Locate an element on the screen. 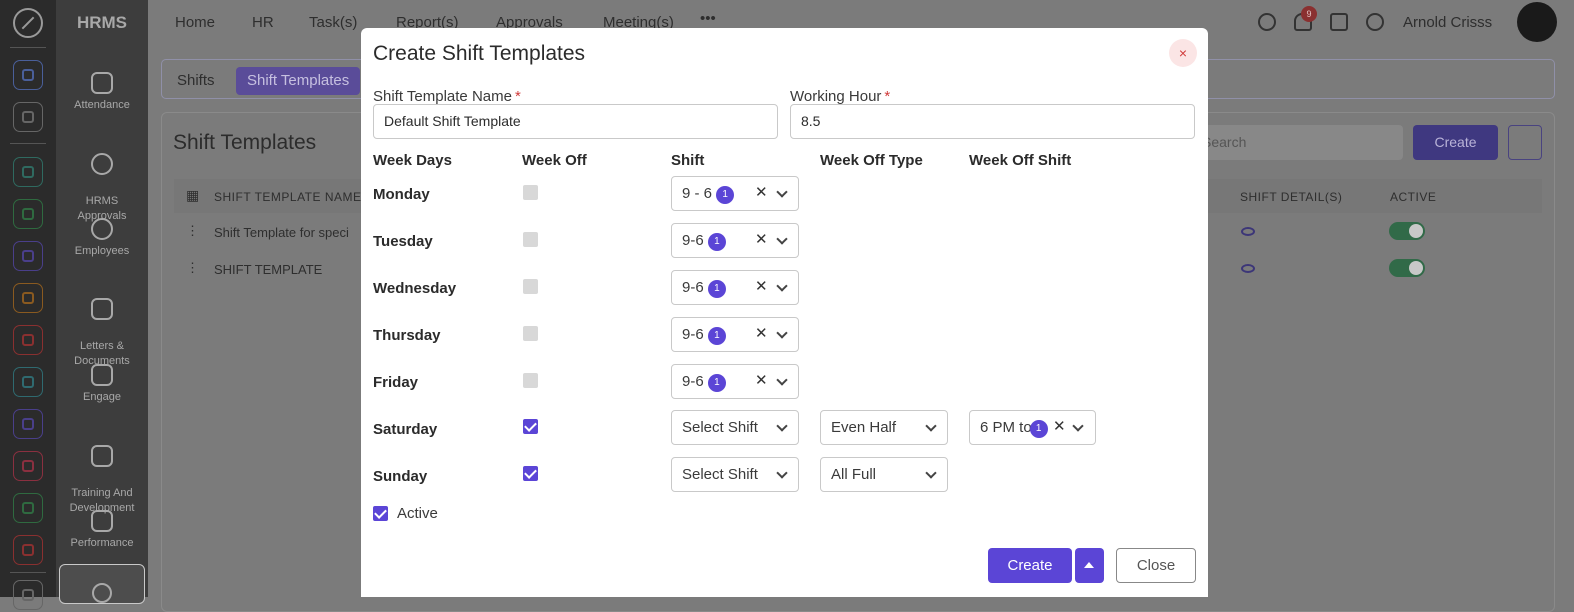 Image resolution: width=1574 pixels, height=612 pixels. search-input: Search is located at coordinates (1296, 142).